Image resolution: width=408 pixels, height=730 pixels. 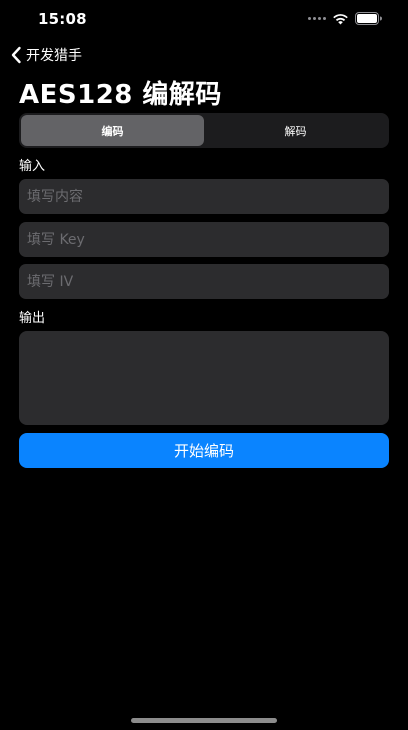 I want to click on tab-encode: 编码, so click(x=112, y=130).